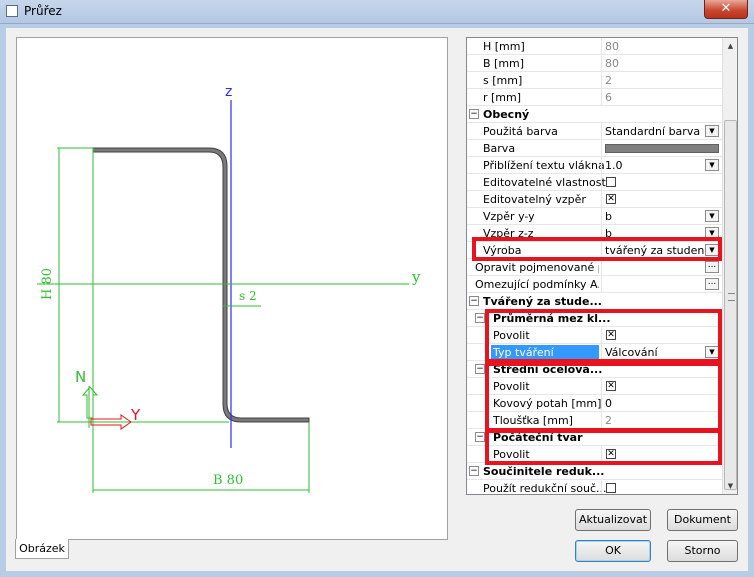  Describe the element at coordinates (726, 9) in the screenshot. I see `close-icon: ✕` at that location.